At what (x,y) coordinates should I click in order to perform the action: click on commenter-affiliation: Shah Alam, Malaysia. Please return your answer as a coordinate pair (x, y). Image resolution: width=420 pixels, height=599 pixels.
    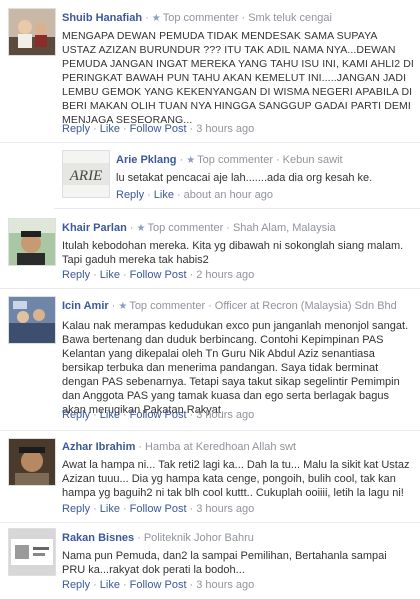
    Looking at the image, I should click on (284, 228).